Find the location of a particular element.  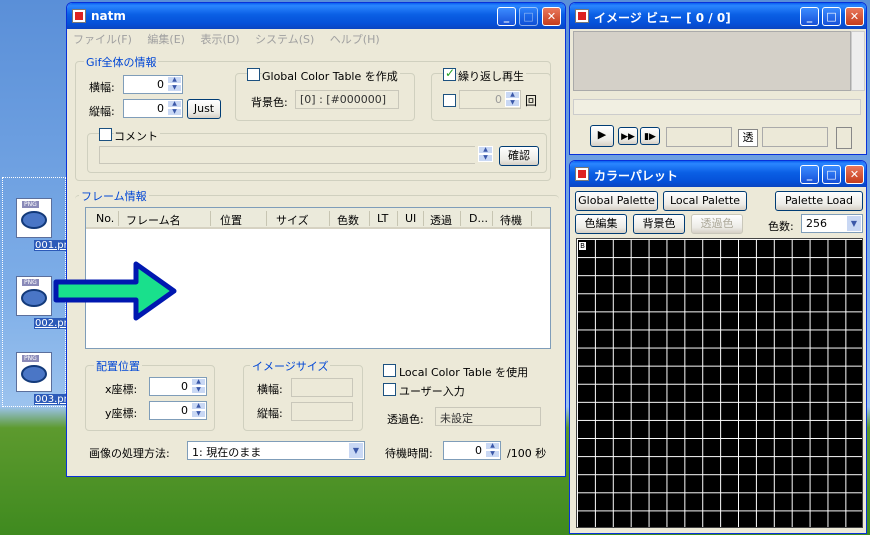

horizontal-scrollbar is located at coordinates (717, 107).